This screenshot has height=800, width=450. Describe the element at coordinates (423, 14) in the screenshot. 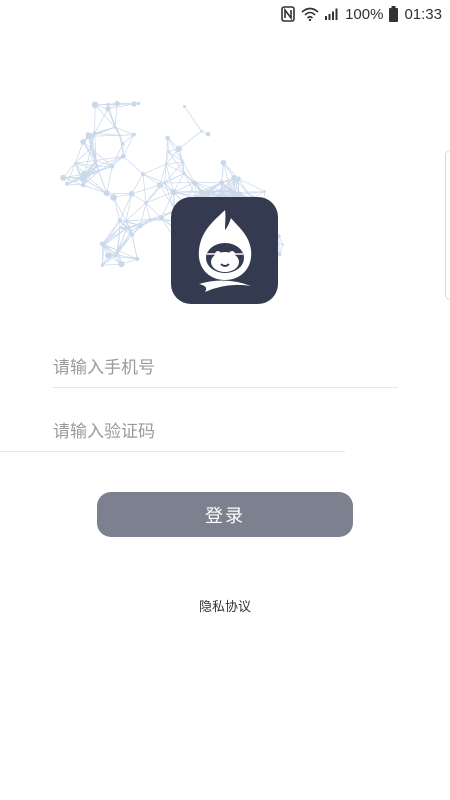

I see `clock: 01:33` at that location.